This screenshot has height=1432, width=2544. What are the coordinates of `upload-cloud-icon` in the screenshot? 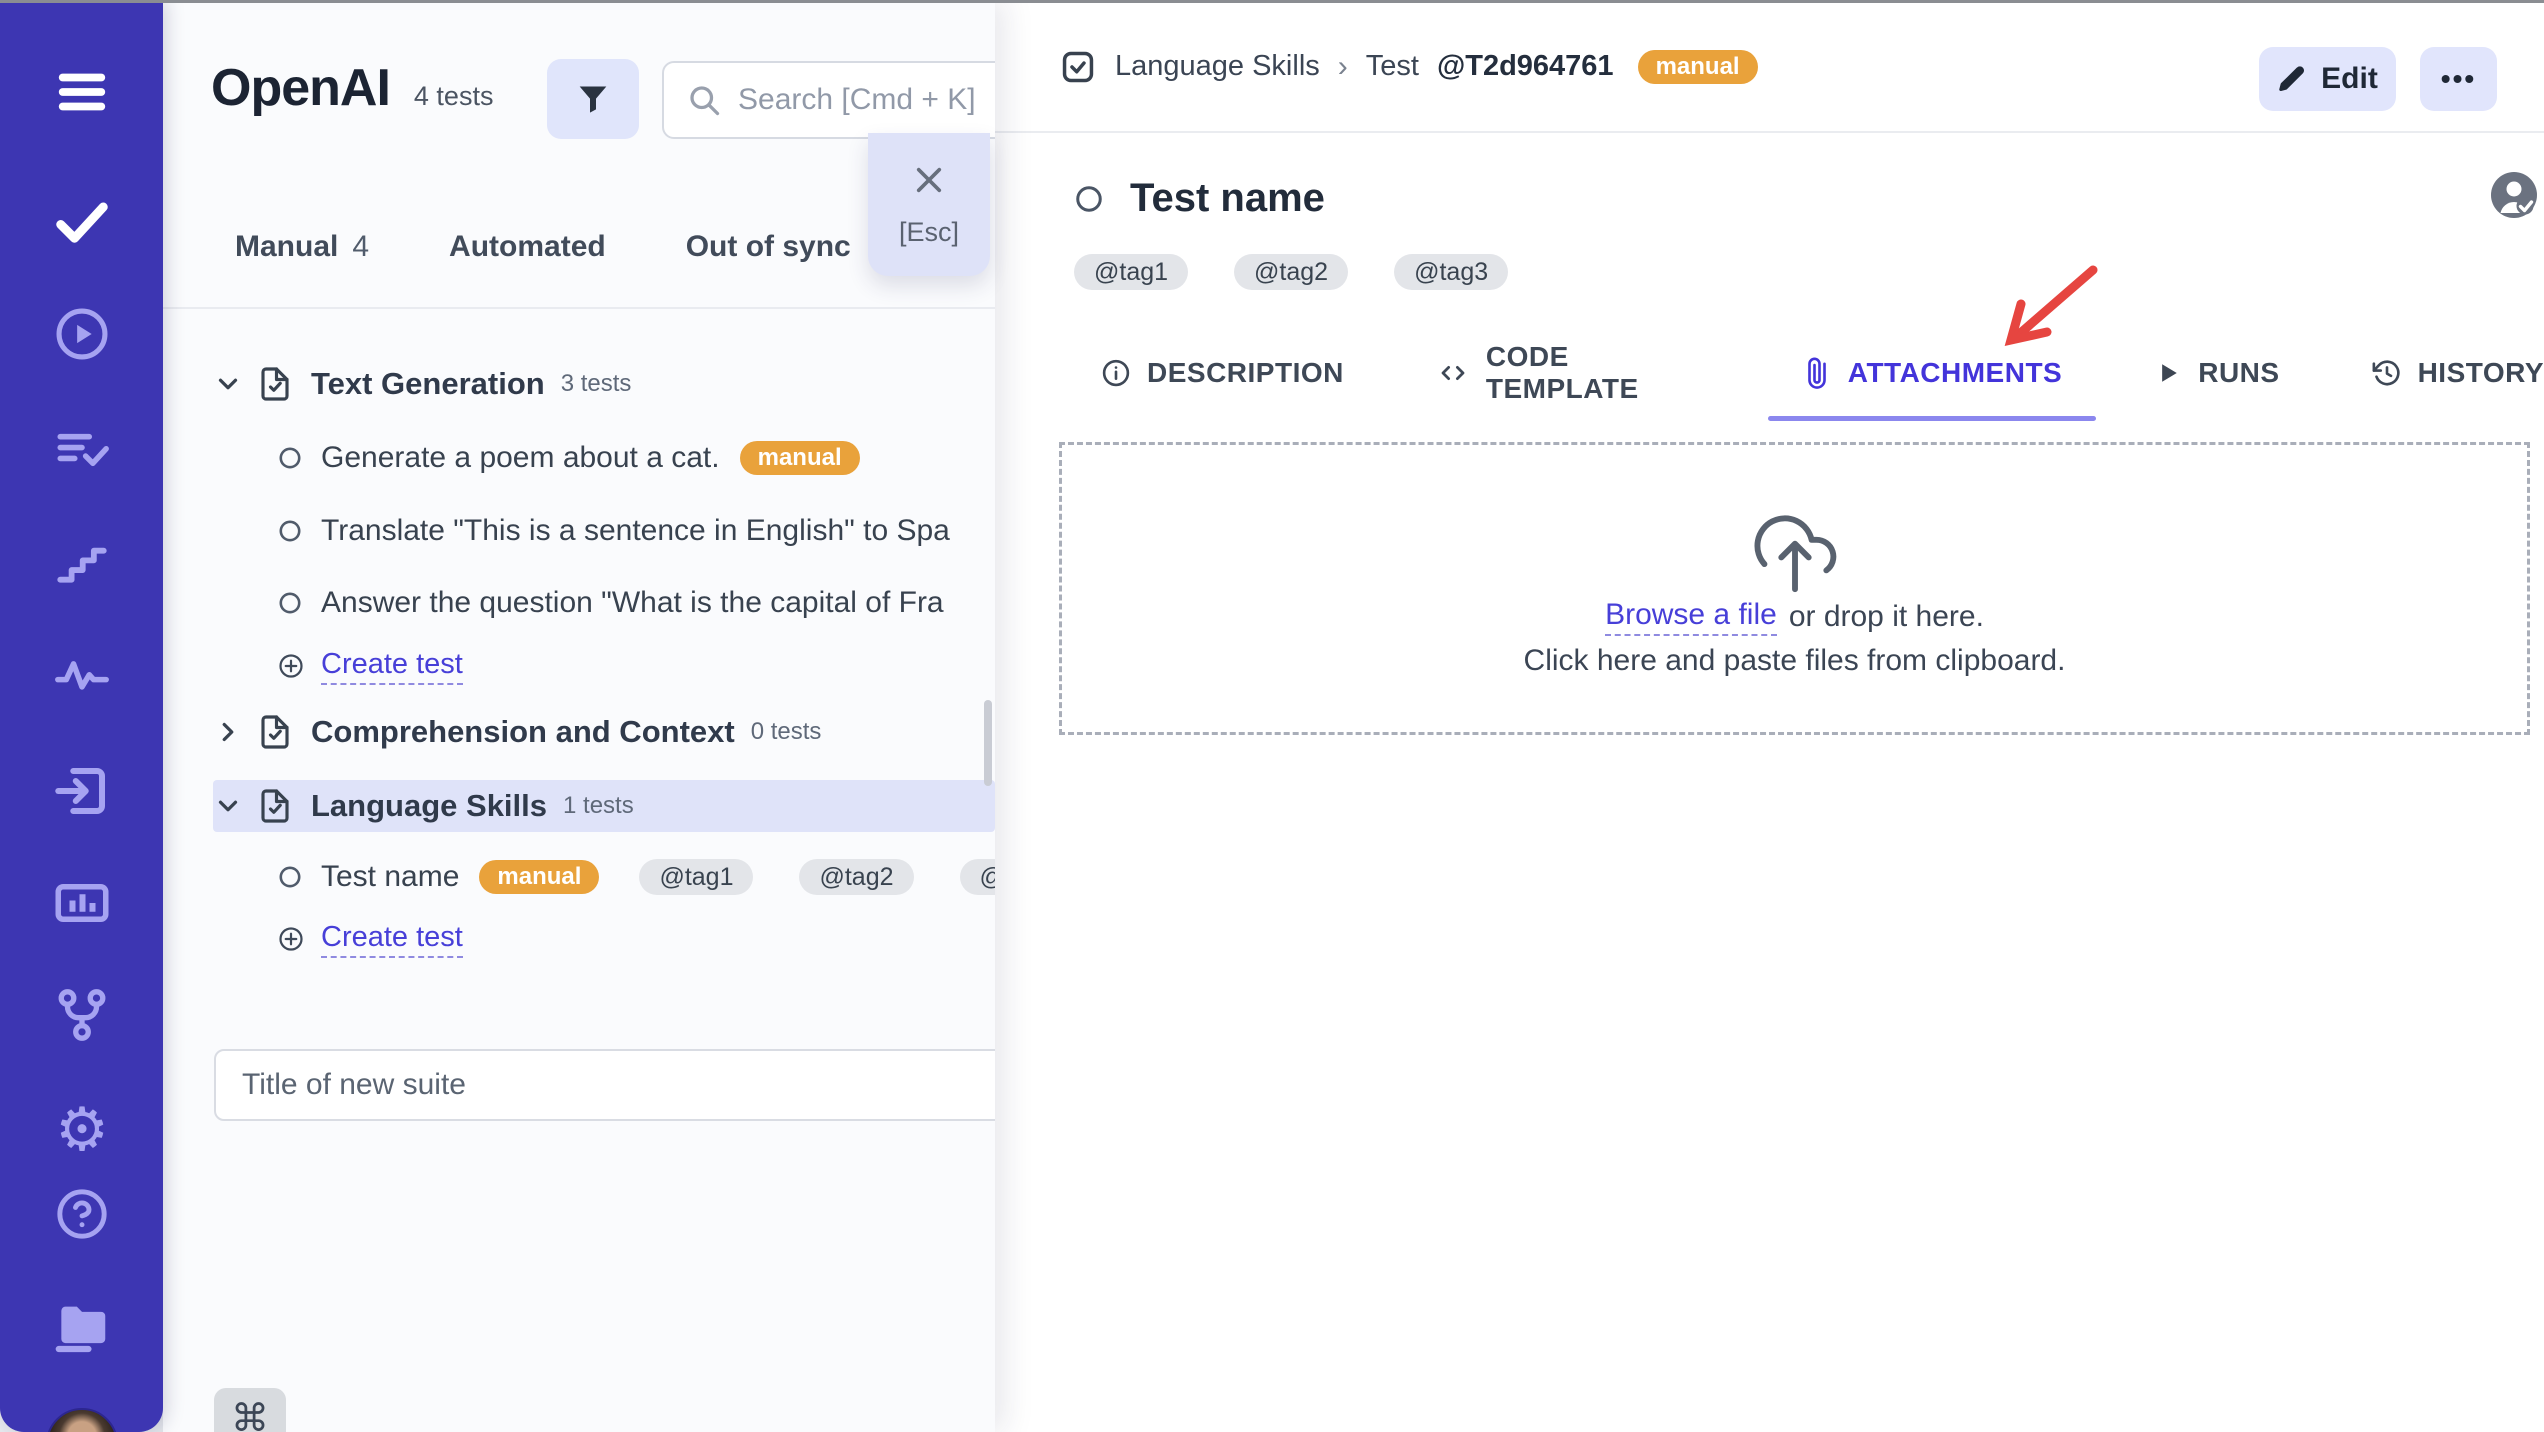 It's located at (1795, 550).